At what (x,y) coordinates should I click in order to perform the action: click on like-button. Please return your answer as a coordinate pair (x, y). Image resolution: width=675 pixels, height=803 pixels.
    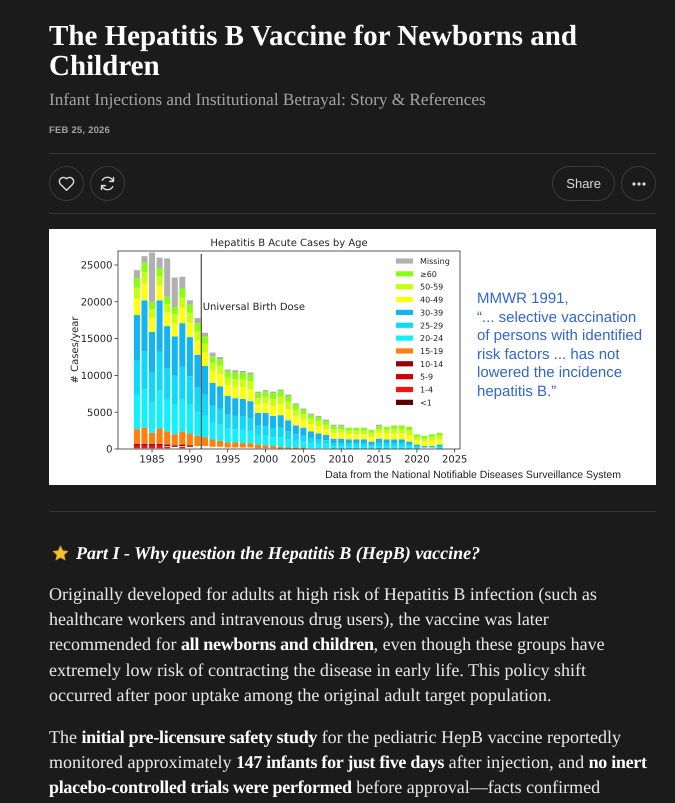
    Looking at the image, I should click on (66, 183).